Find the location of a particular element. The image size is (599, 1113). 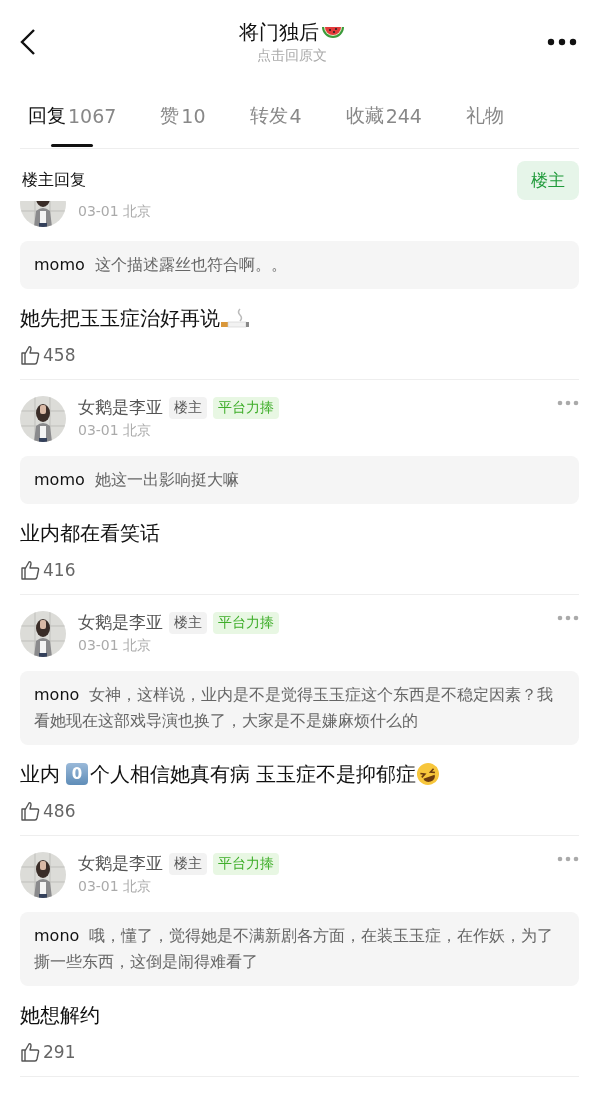

page-title: 将门独后 is located at coordinates (278, 32).